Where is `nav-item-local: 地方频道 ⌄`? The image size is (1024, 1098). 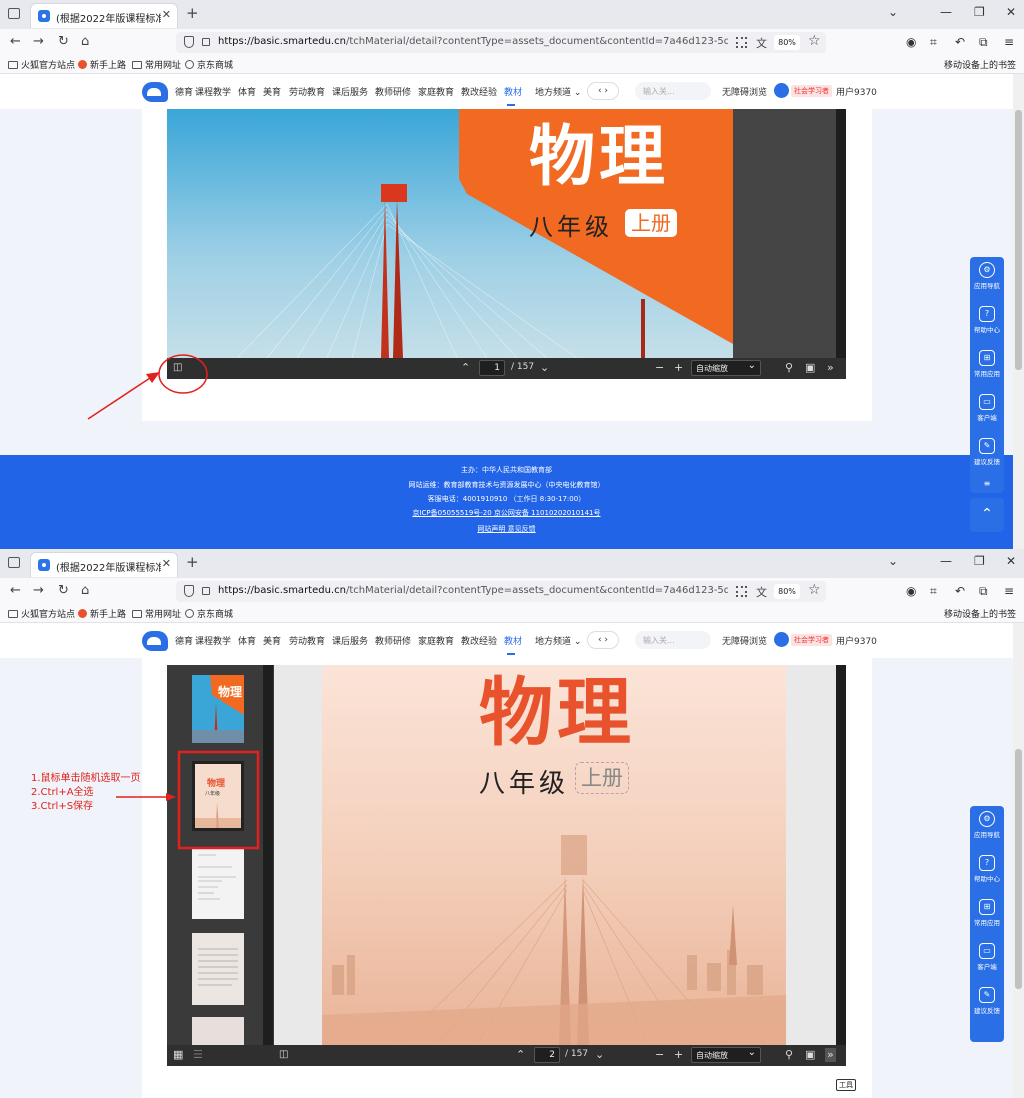 nav-item-local: 地方频道 ⌄ is located at coordinates (558, 640).